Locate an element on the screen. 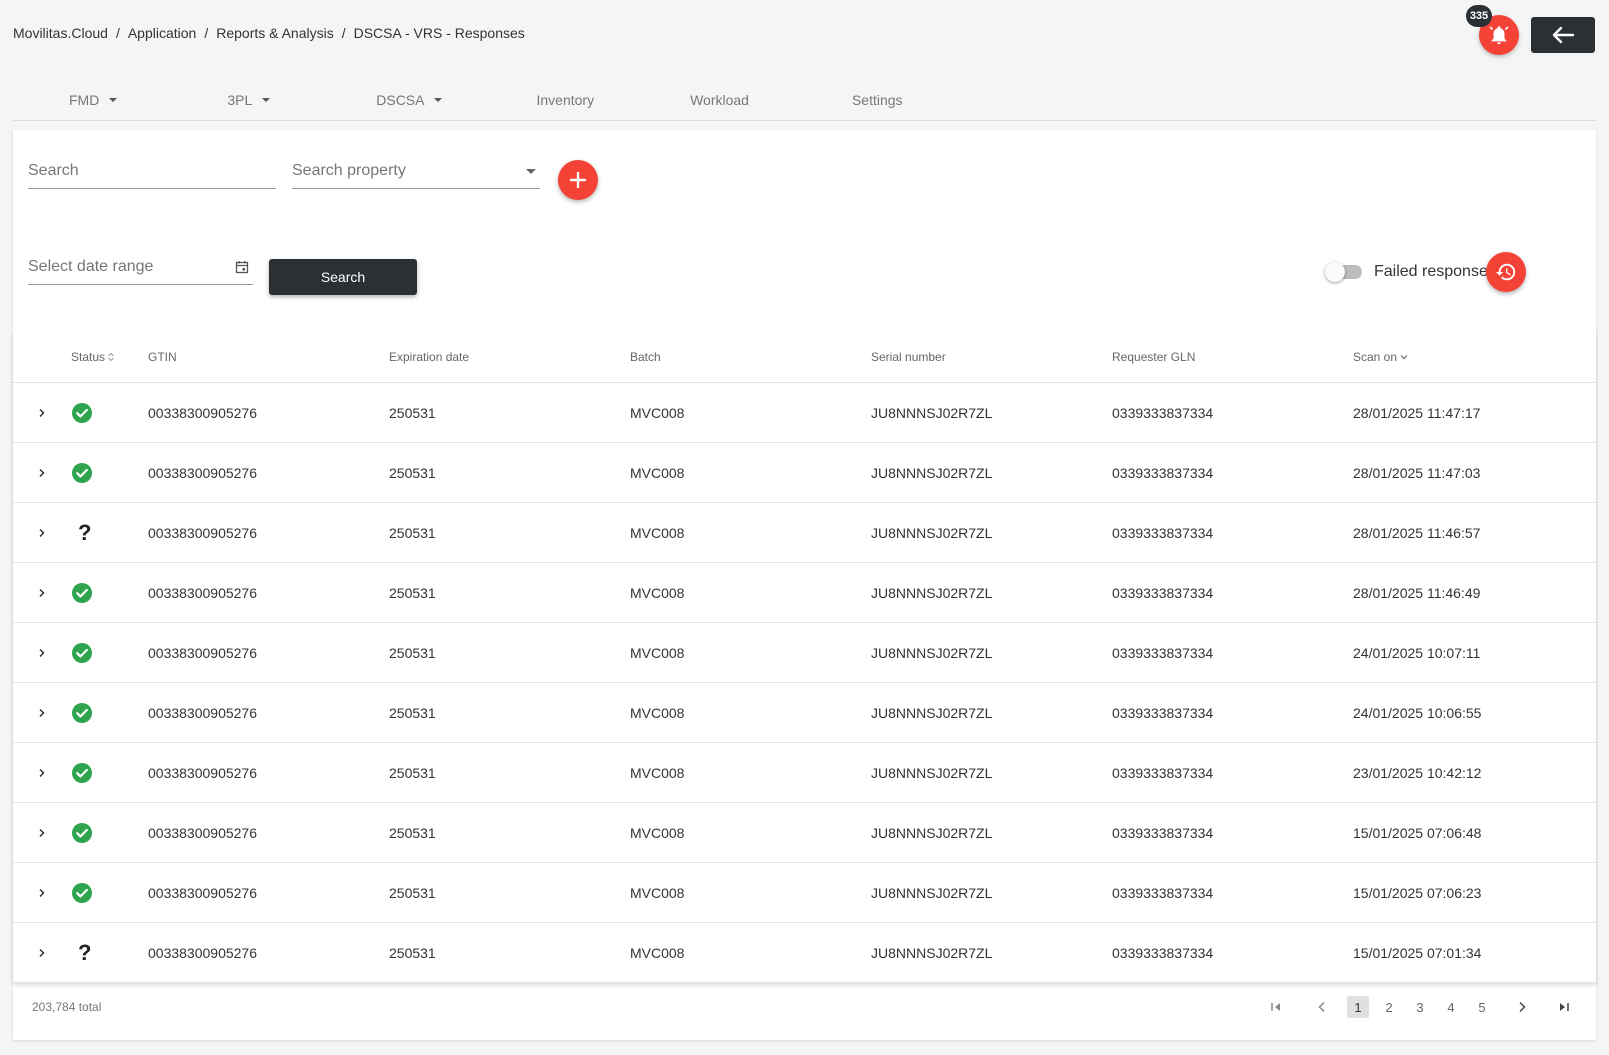  last-page-button is located at coordinates (1564, 1007).